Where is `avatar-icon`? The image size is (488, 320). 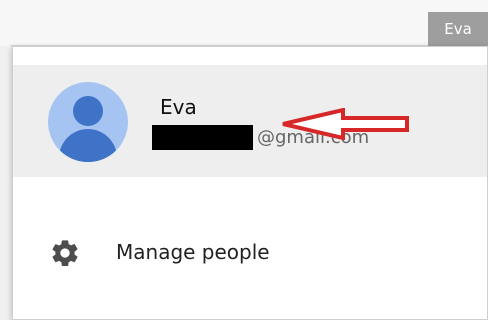
avatar-icon is located at coordinates (88, 122).